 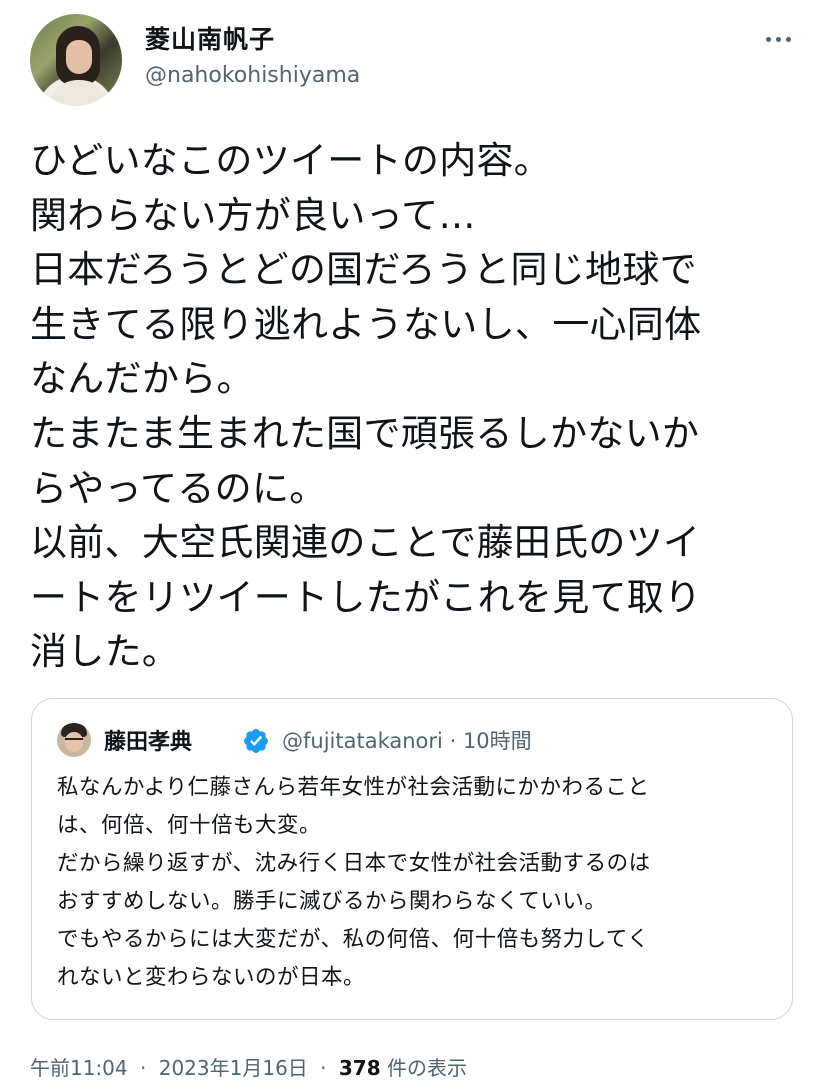 I want to click on tweet-text-line: たまたま生まれた国で頑張るしかないか, so click(x=365, y=433).